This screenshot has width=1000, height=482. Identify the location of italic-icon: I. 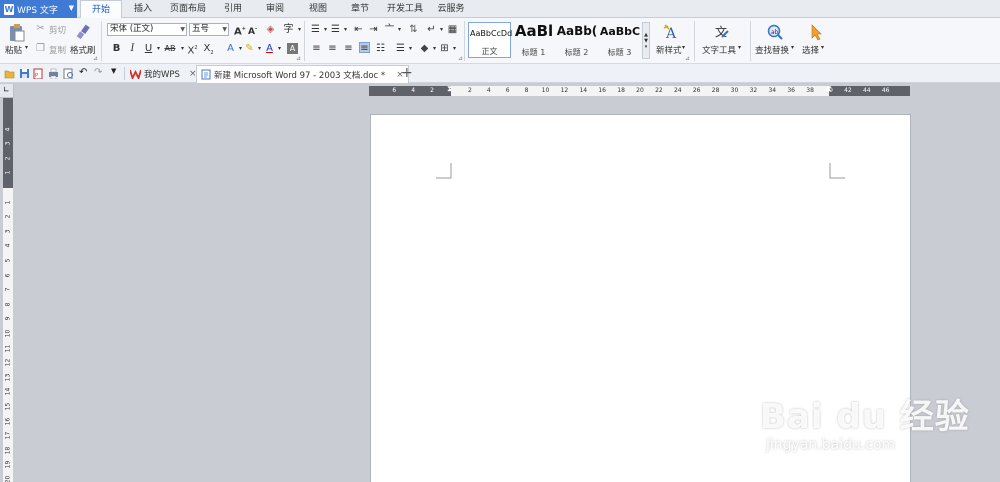
(132, 48).